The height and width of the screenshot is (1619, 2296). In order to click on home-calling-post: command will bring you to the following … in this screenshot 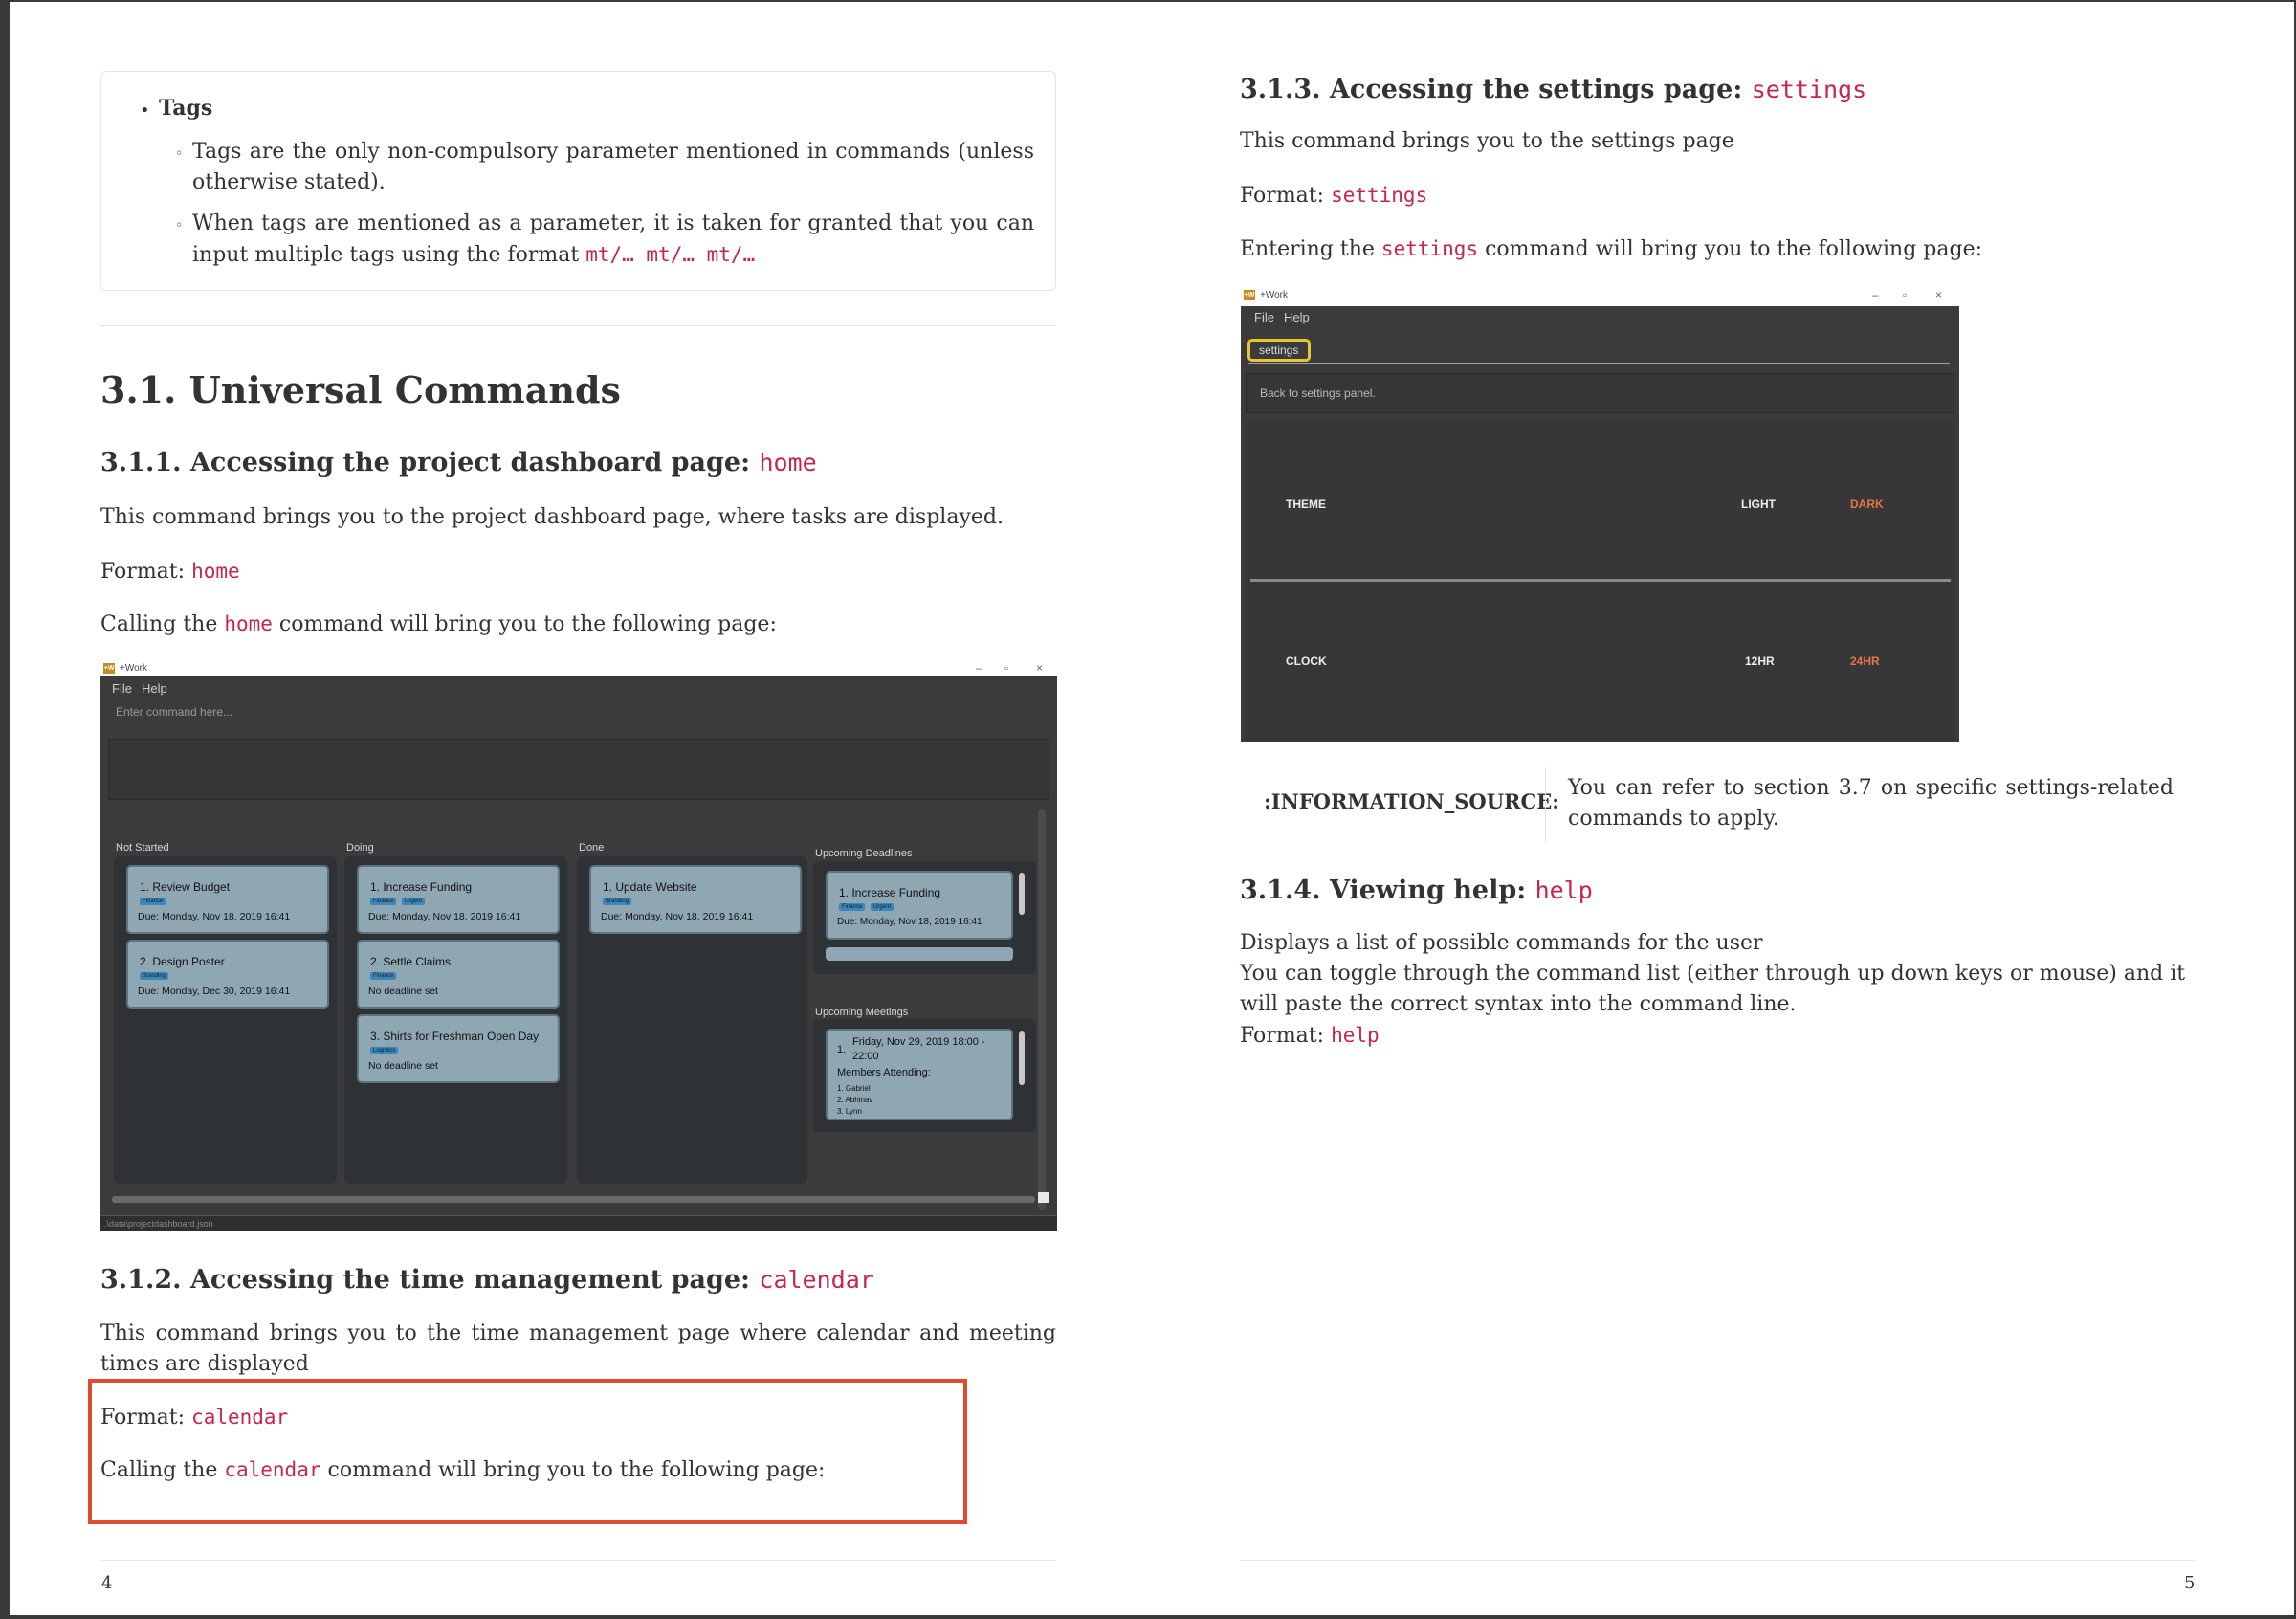, I will do `click(527, 624)`.